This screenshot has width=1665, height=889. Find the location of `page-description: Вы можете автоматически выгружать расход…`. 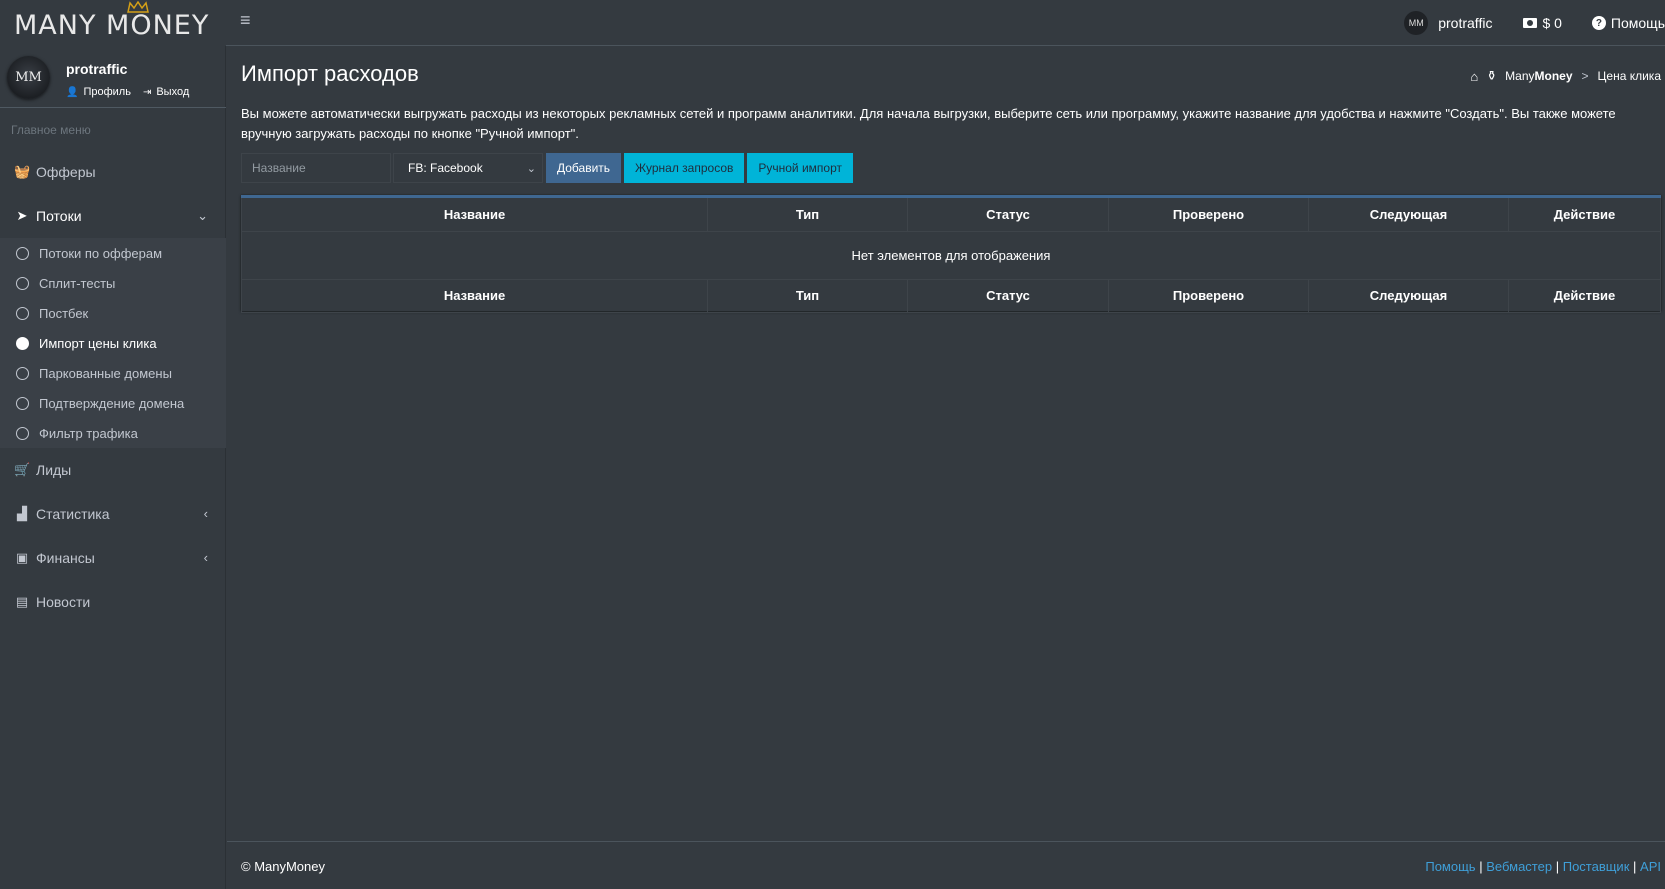

page-description: Вы можете автоматически выгружать расход… is located at coordinates (928, 123).